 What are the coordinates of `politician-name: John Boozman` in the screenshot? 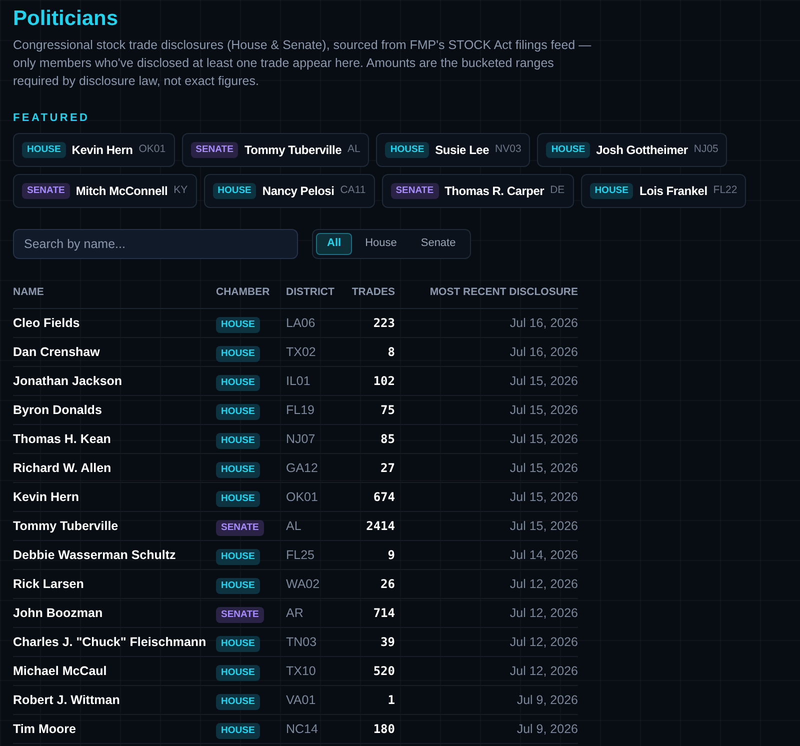 It's located at (58, 613).